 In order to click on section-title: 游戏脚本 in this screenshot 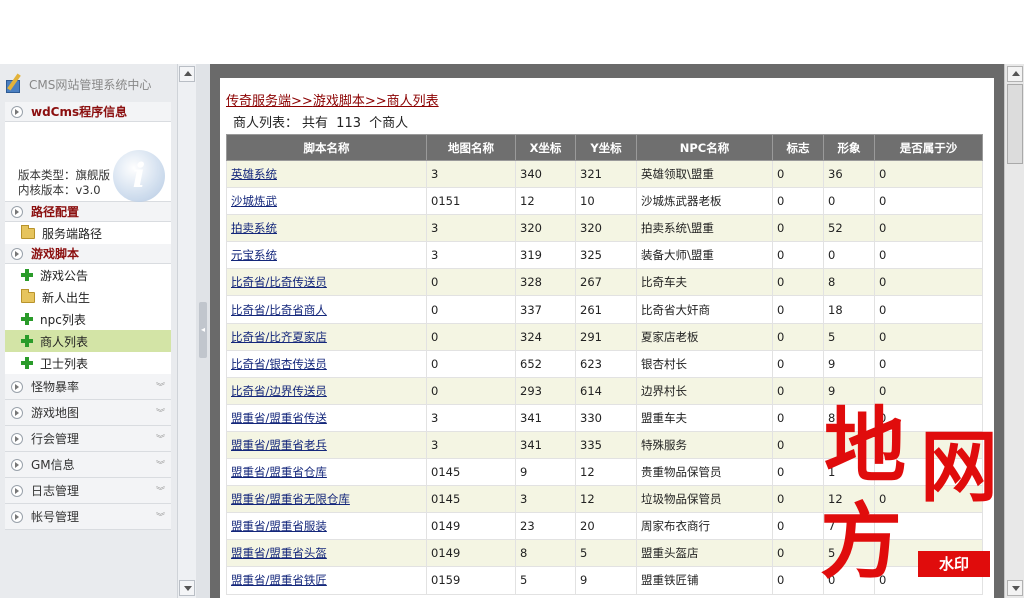, I will do `click(55, 254)`.